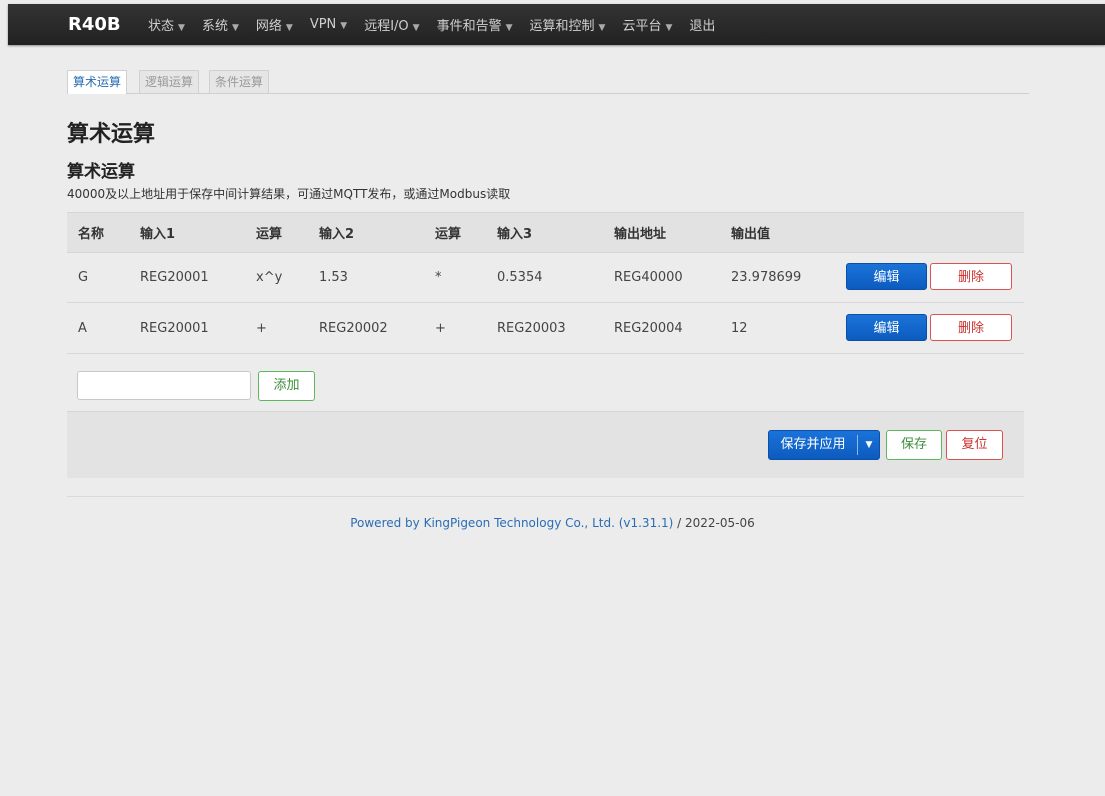 This screenshot has width=1105, height=796. I want to click on tab-arithmetic: 算术运算, so click(97, 82).